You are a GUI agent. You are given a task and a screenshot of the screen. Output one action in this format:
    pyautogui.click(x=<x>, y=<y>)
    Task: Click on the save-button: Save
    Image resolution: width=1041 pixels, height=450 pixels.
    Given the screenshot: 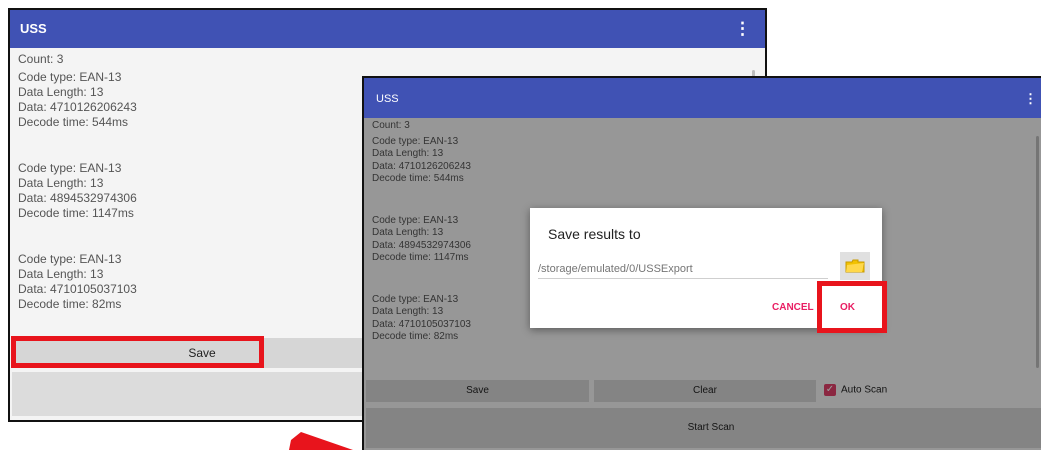 What is the action you would take?
    pyautogui.click(x=202, y=353)
    